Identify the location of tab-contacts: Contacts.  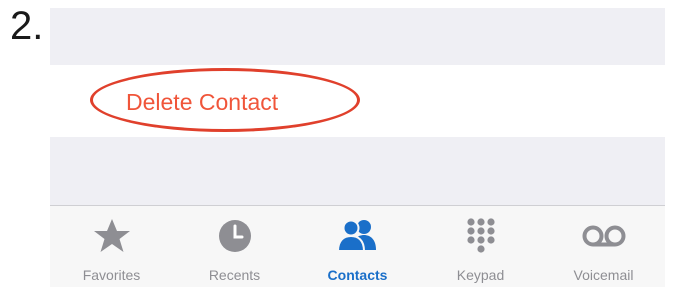
(357, 246).